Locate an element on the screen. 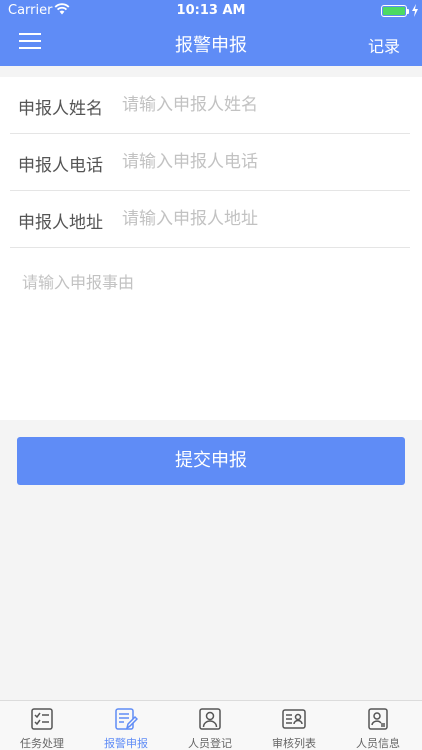  tab-label: 报警申报 is located at coordinates (126, 743).